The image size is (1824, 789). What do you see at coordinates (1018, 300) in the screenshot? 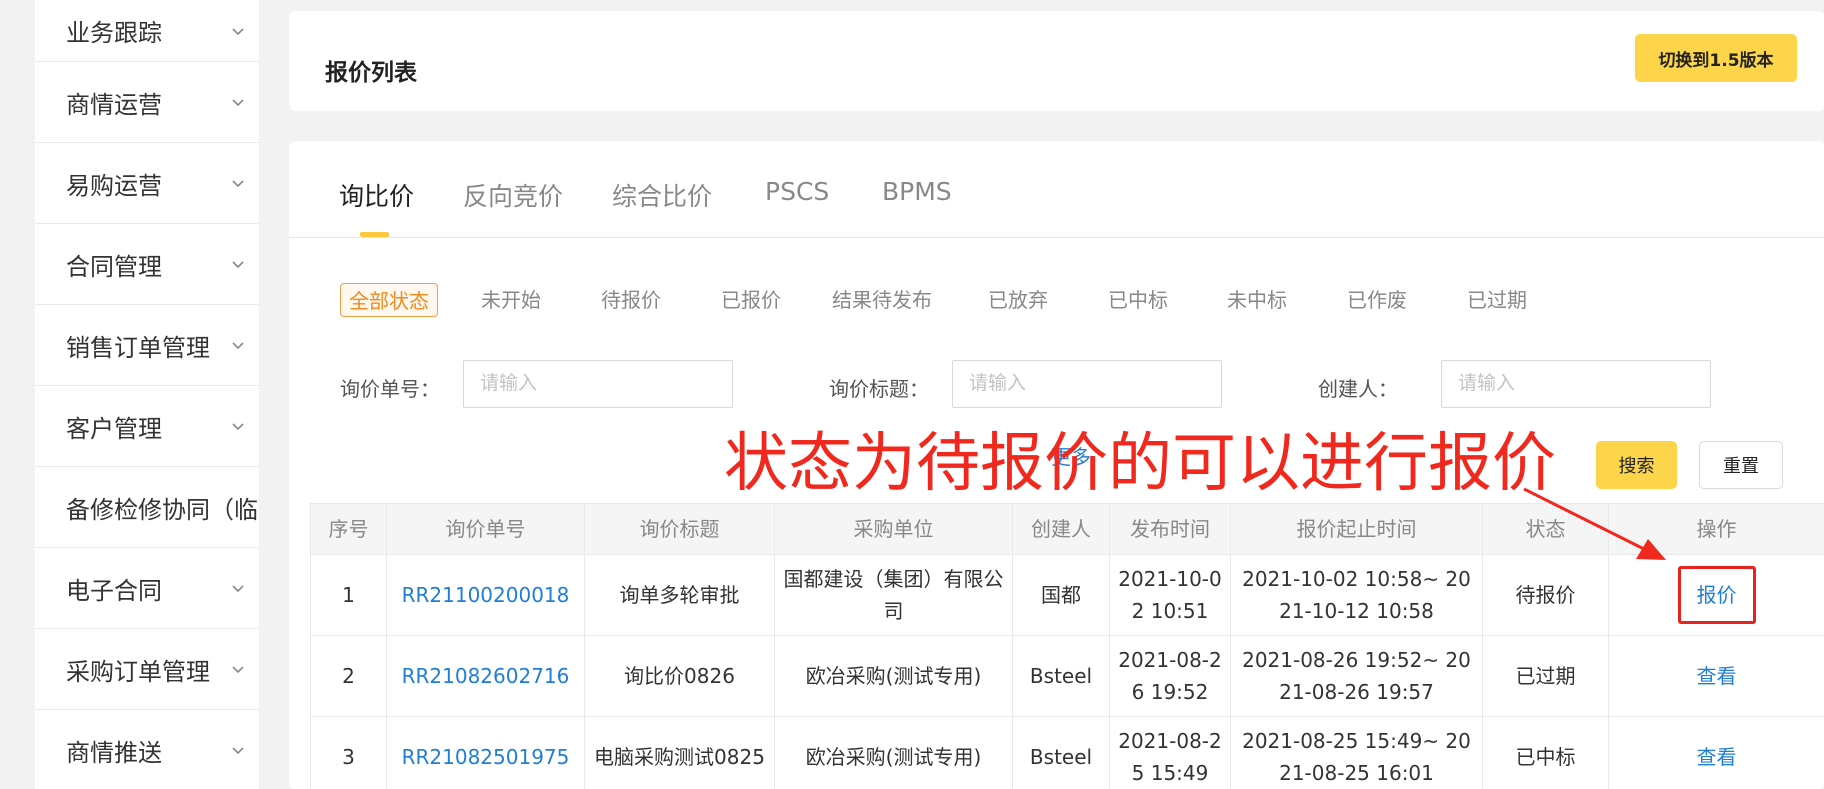
I see `status-filter-abandoned: 已放弃` at bounding box center [1018, 300].